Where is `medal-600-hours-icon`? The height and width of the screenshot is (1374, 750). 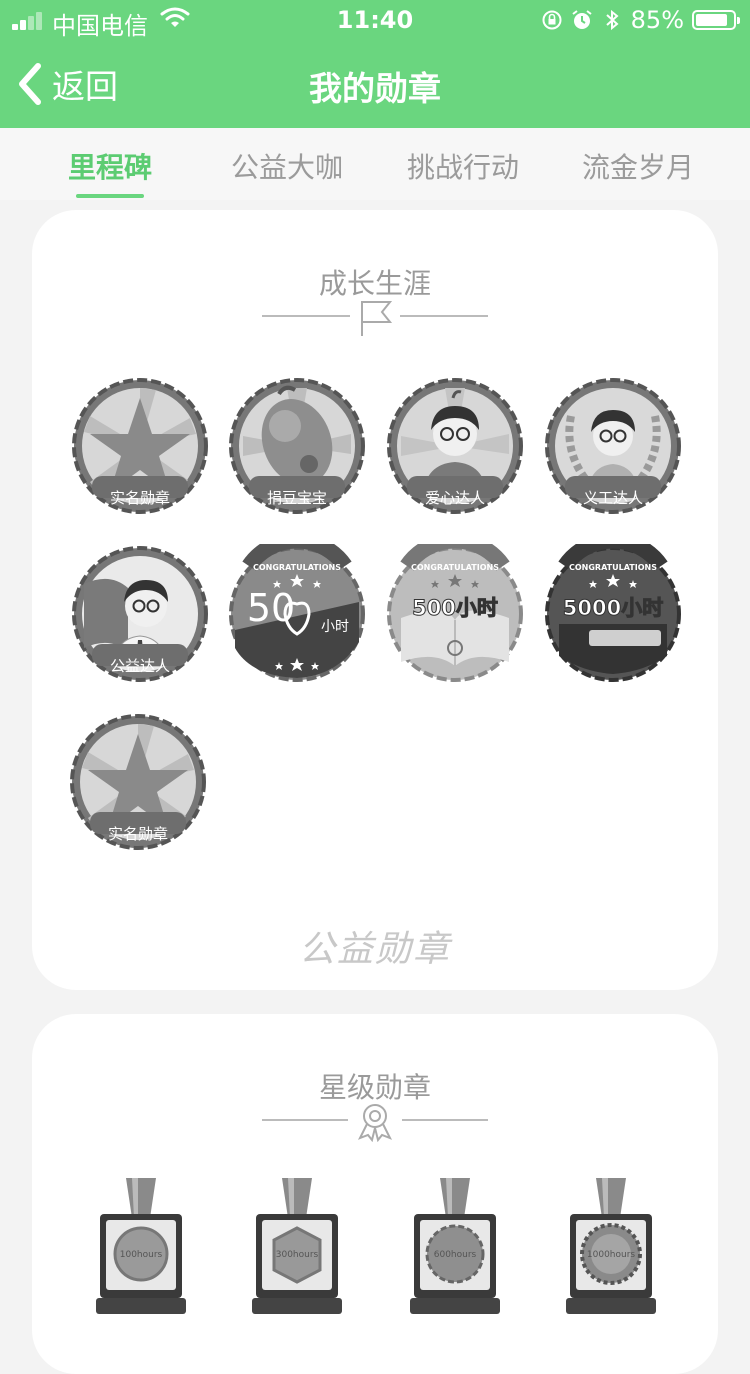 medal-600-hours-icon is located at coordinates (455, 1246).